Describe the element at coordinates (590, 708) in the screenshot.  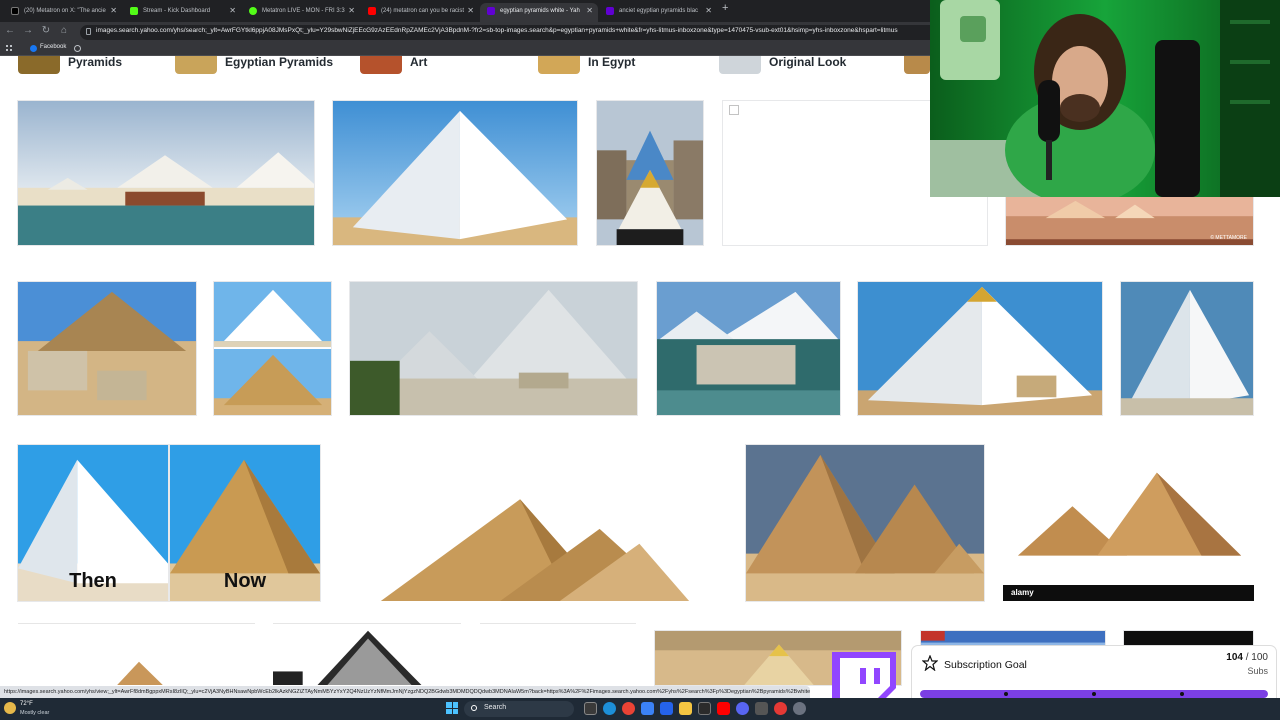
I see `task-view-icon` at that location.